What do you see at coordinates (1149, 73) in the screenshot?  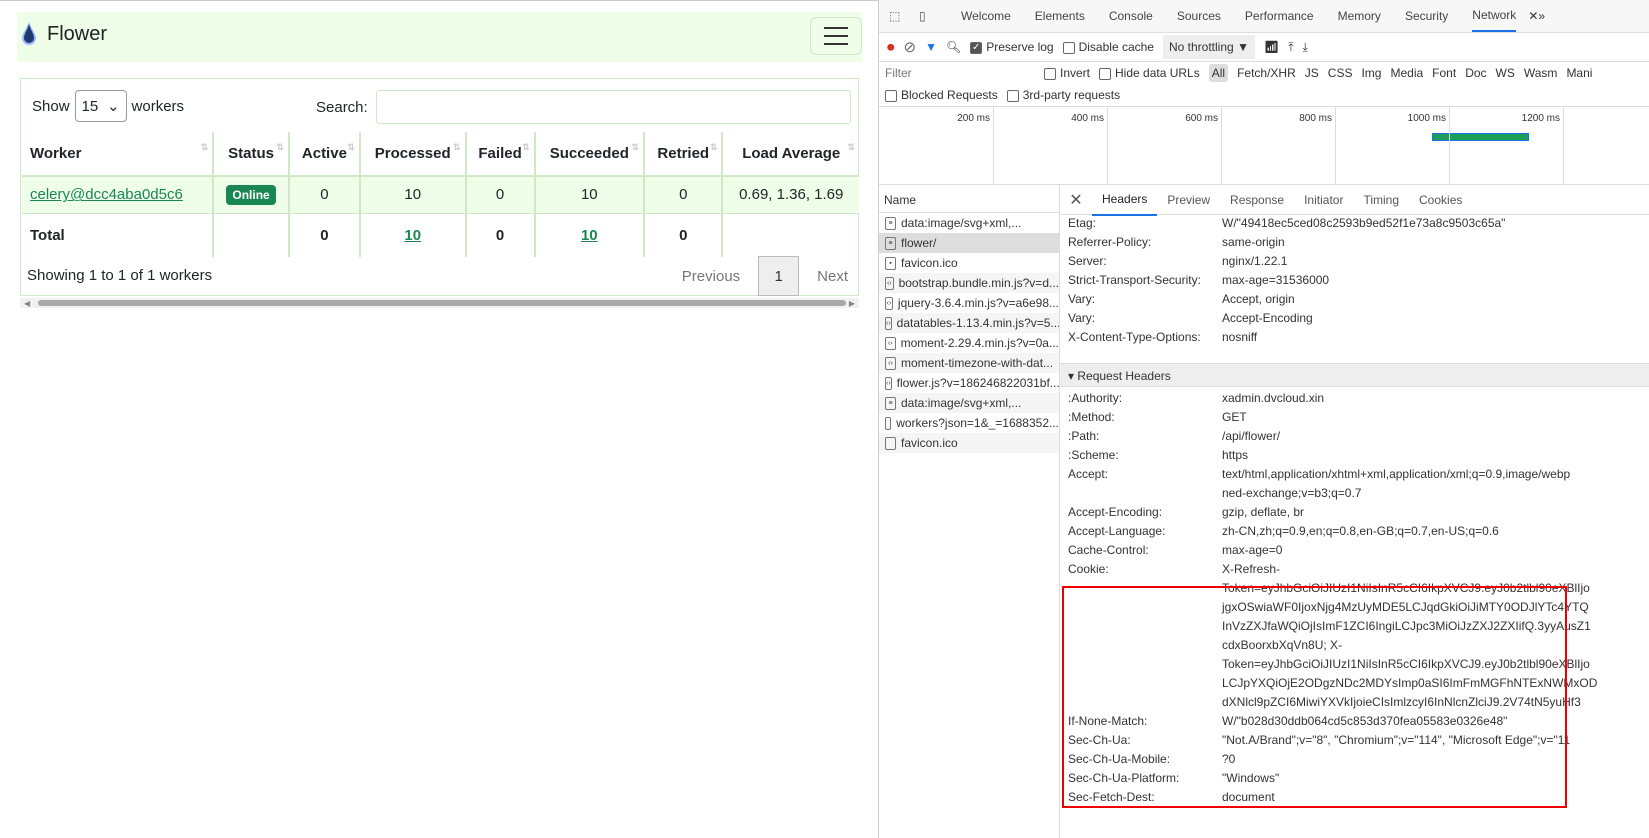 I see `hide-data-urls-checkbox: Hide data URLs` at bounding box center [1149, 73].